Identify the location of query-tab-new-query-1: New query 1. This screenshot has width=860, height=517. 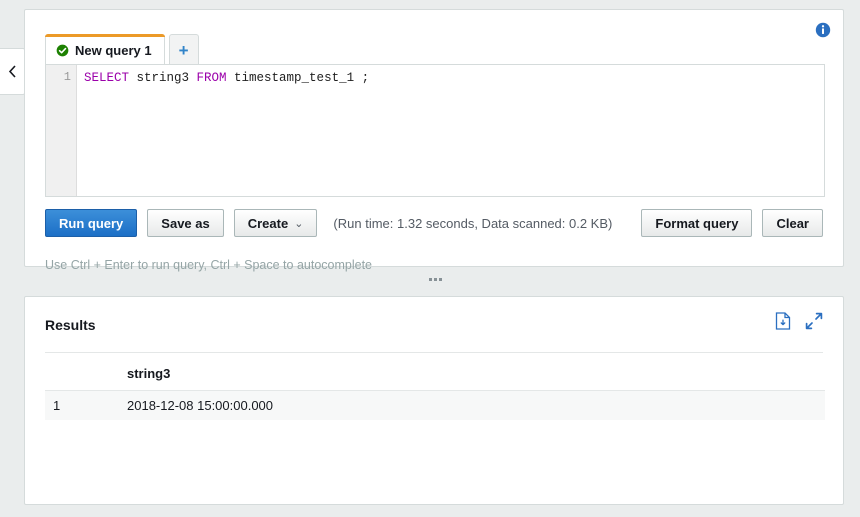
(105, 49).